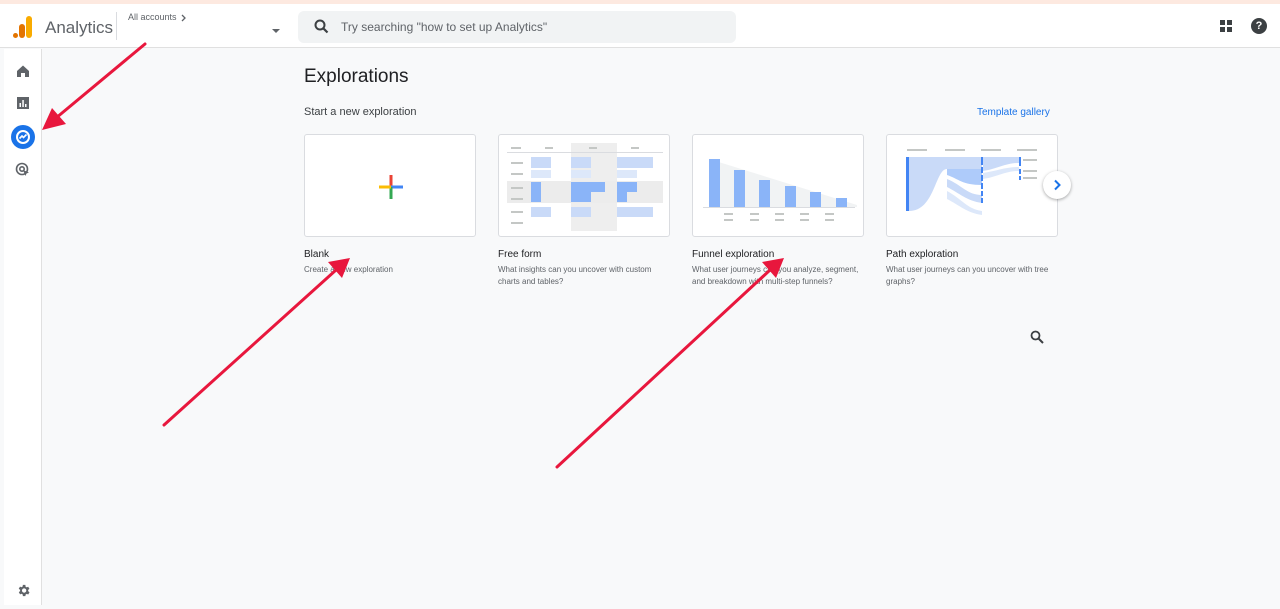 The width and height of the screenshot is (1280, 609). I want to click on app-name: Analytics, so click(79, 28).